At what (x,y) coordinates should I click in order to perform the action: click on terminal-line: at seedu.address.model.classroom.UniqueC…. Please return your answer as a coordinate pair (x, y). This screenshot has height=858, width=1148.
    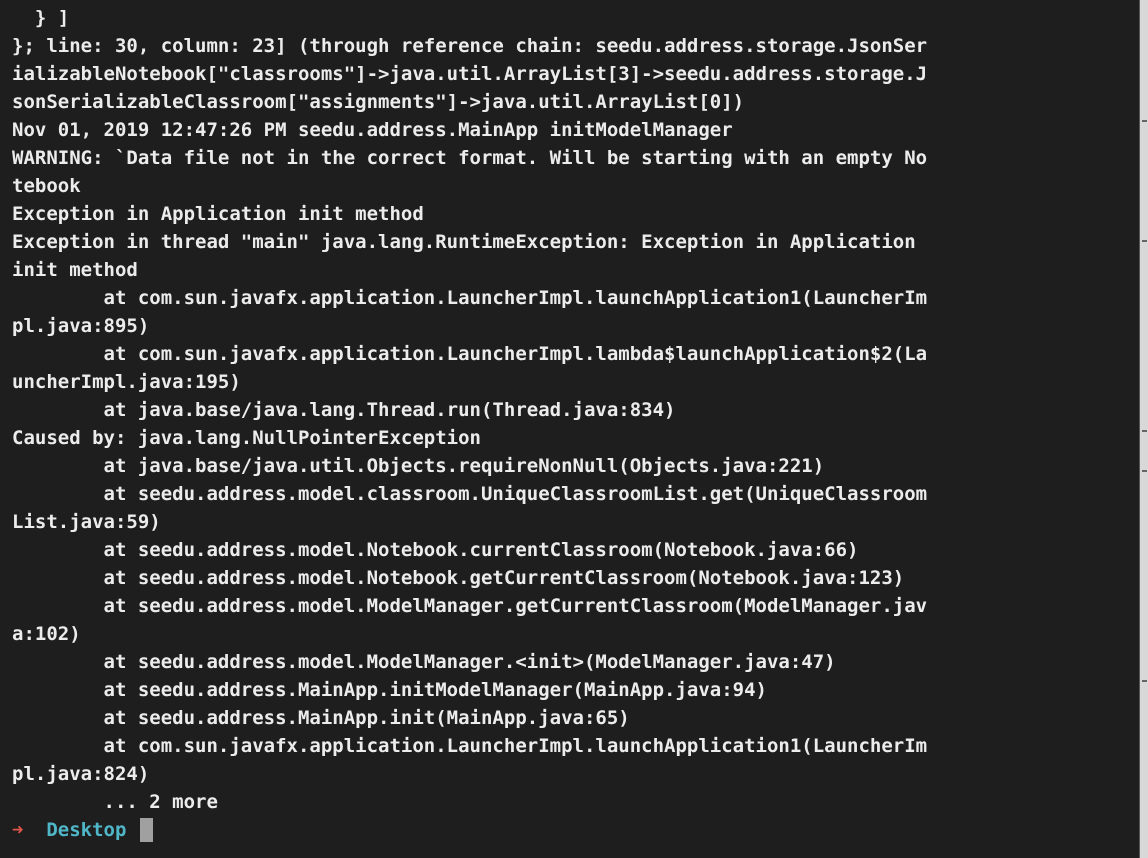
    Looking at the image, I should click on (470, 494).